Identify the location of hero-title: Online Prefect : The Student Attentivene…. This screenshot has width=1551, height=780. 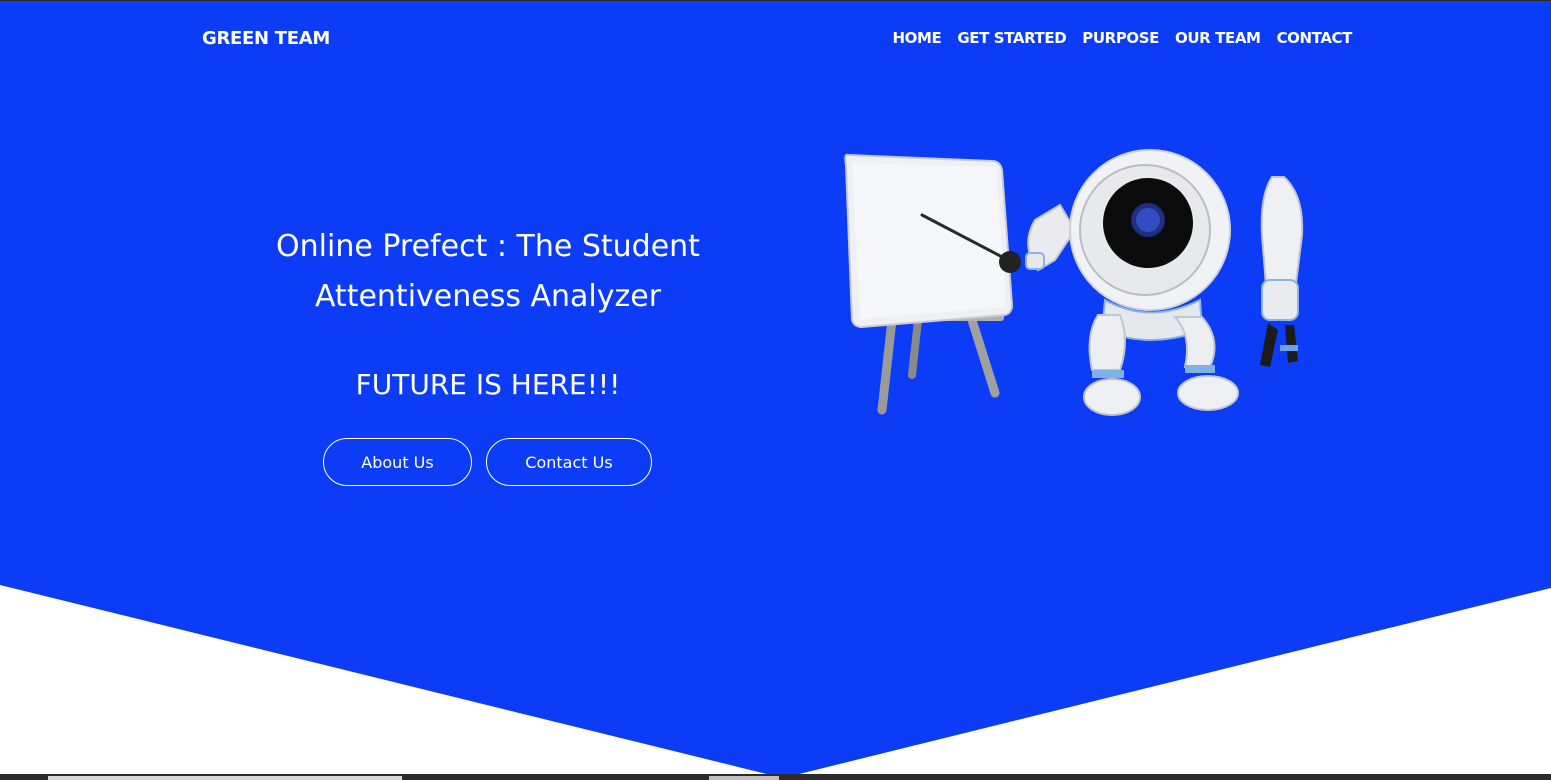
(488, 272).